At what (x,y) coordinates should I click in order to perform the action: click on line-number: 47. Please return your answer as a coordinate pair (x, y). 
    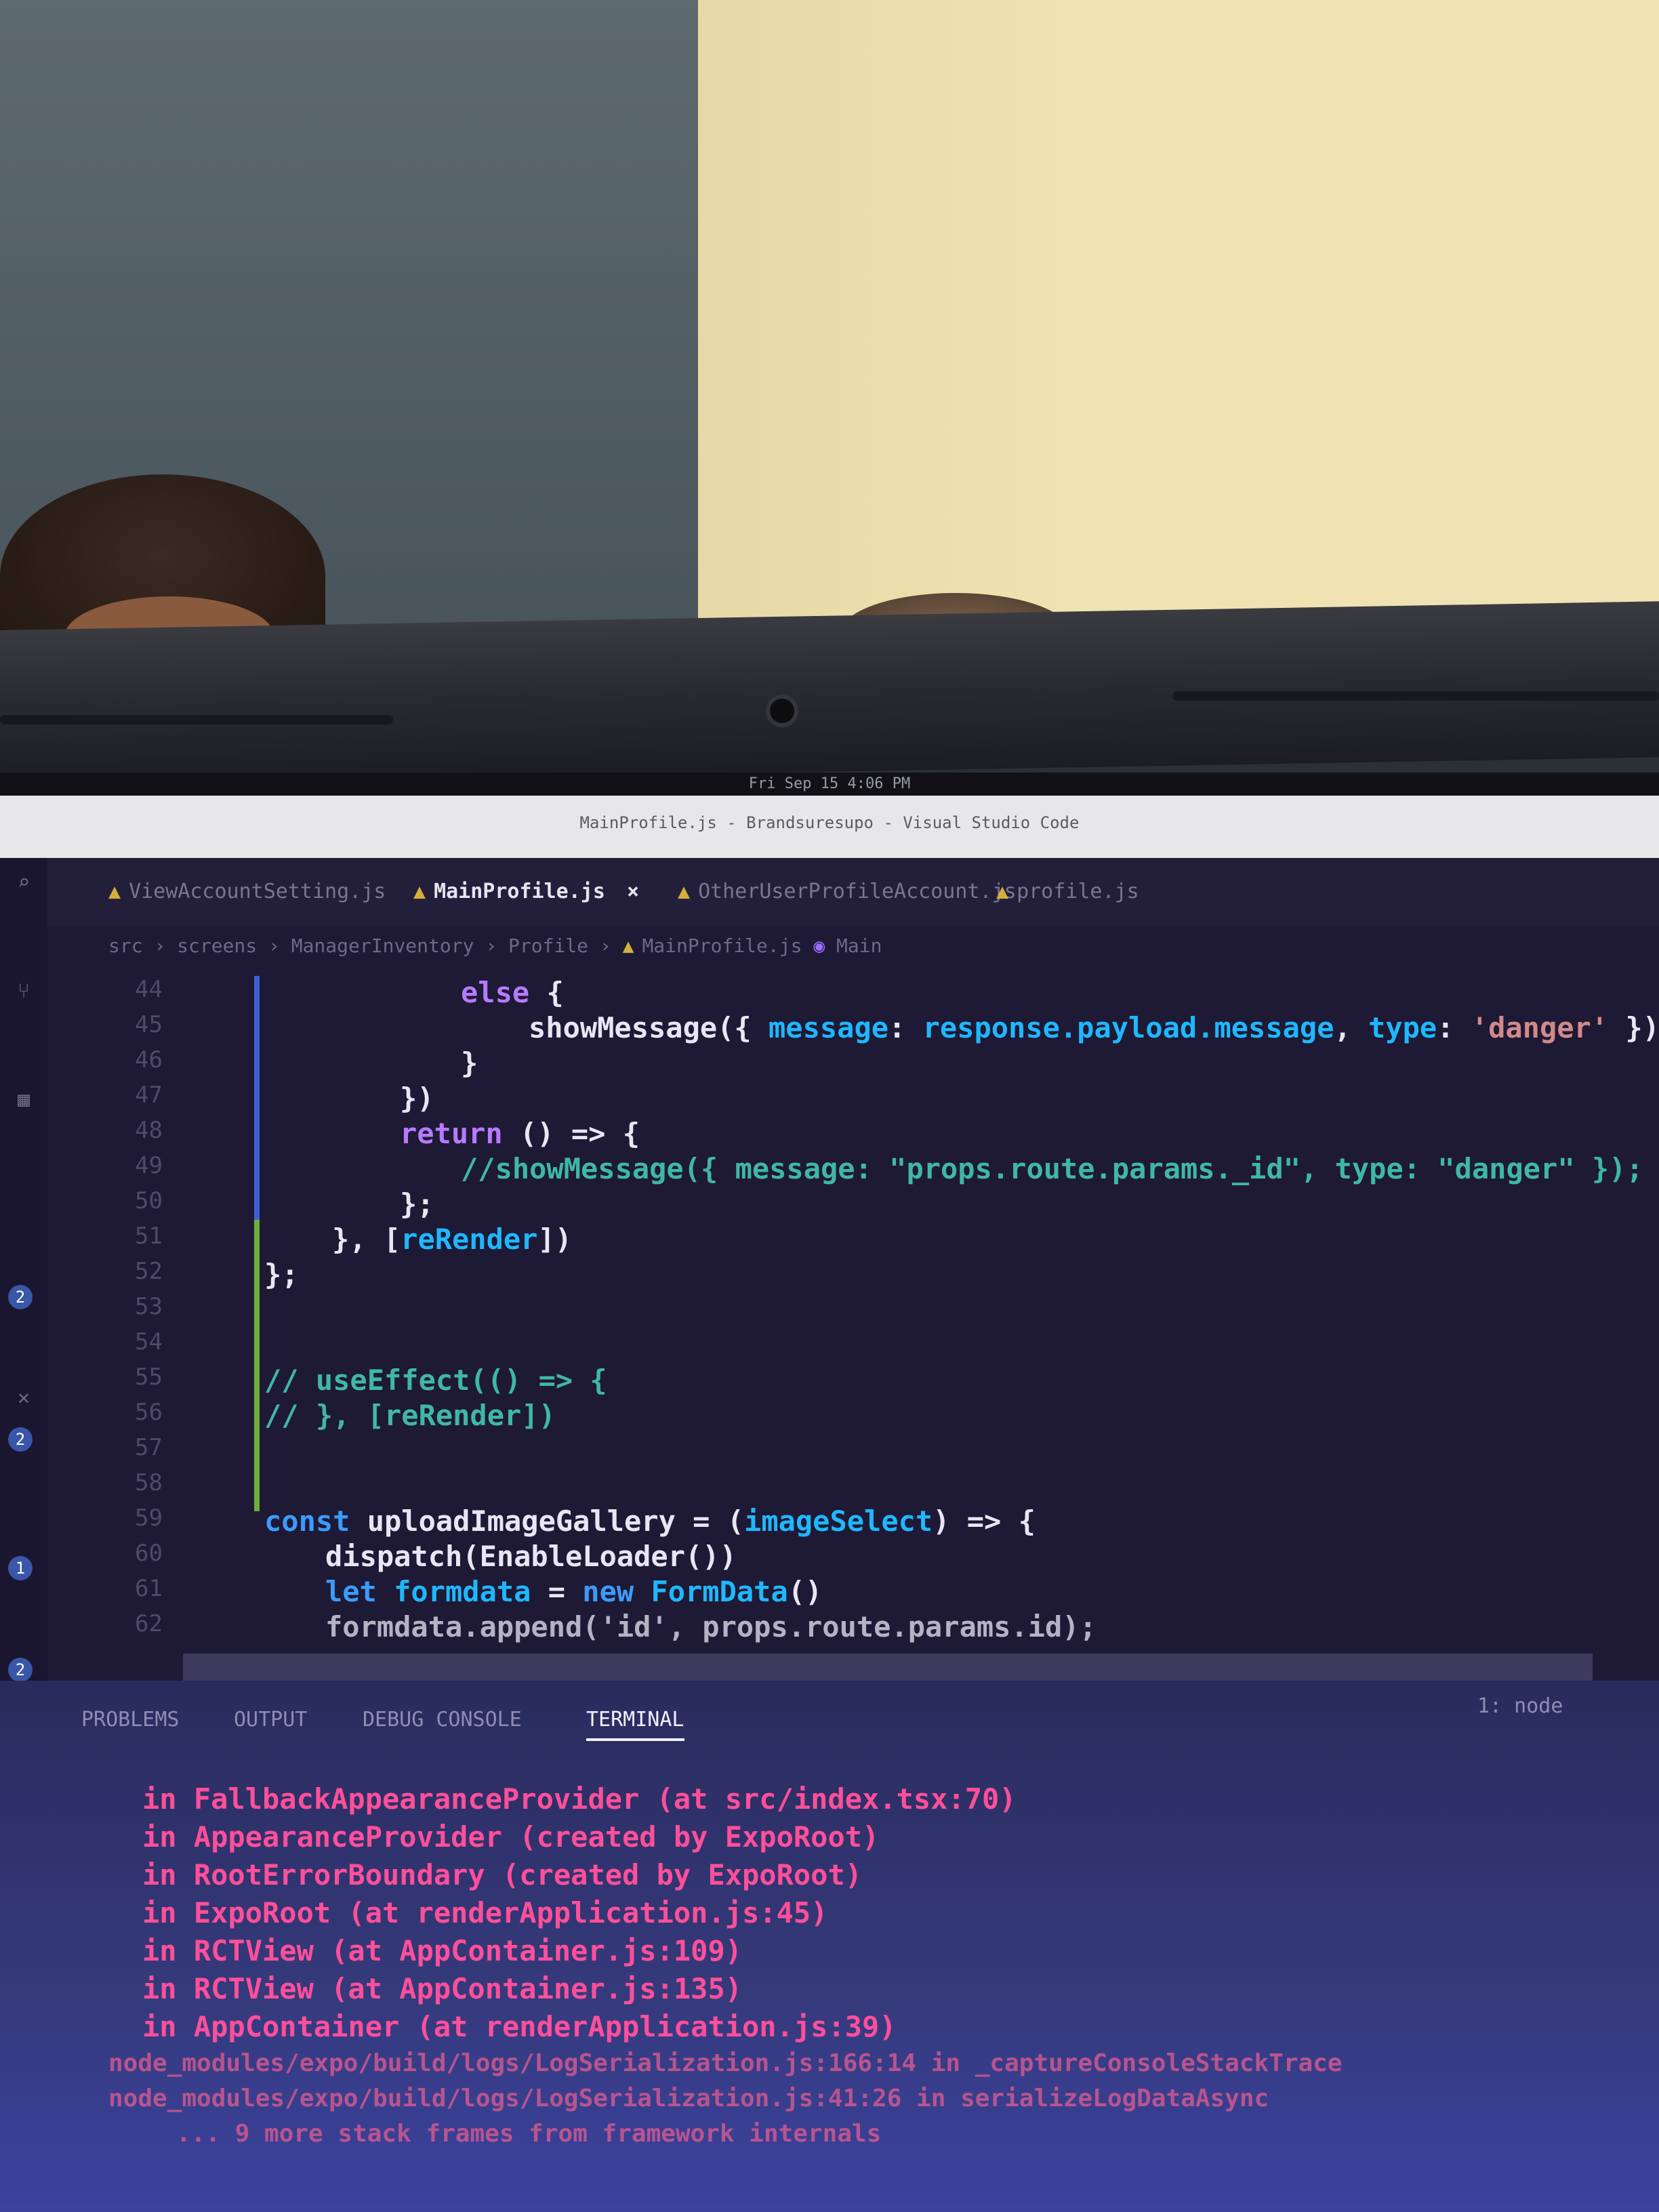
    Looking at the image, I should click on (149, 1095).